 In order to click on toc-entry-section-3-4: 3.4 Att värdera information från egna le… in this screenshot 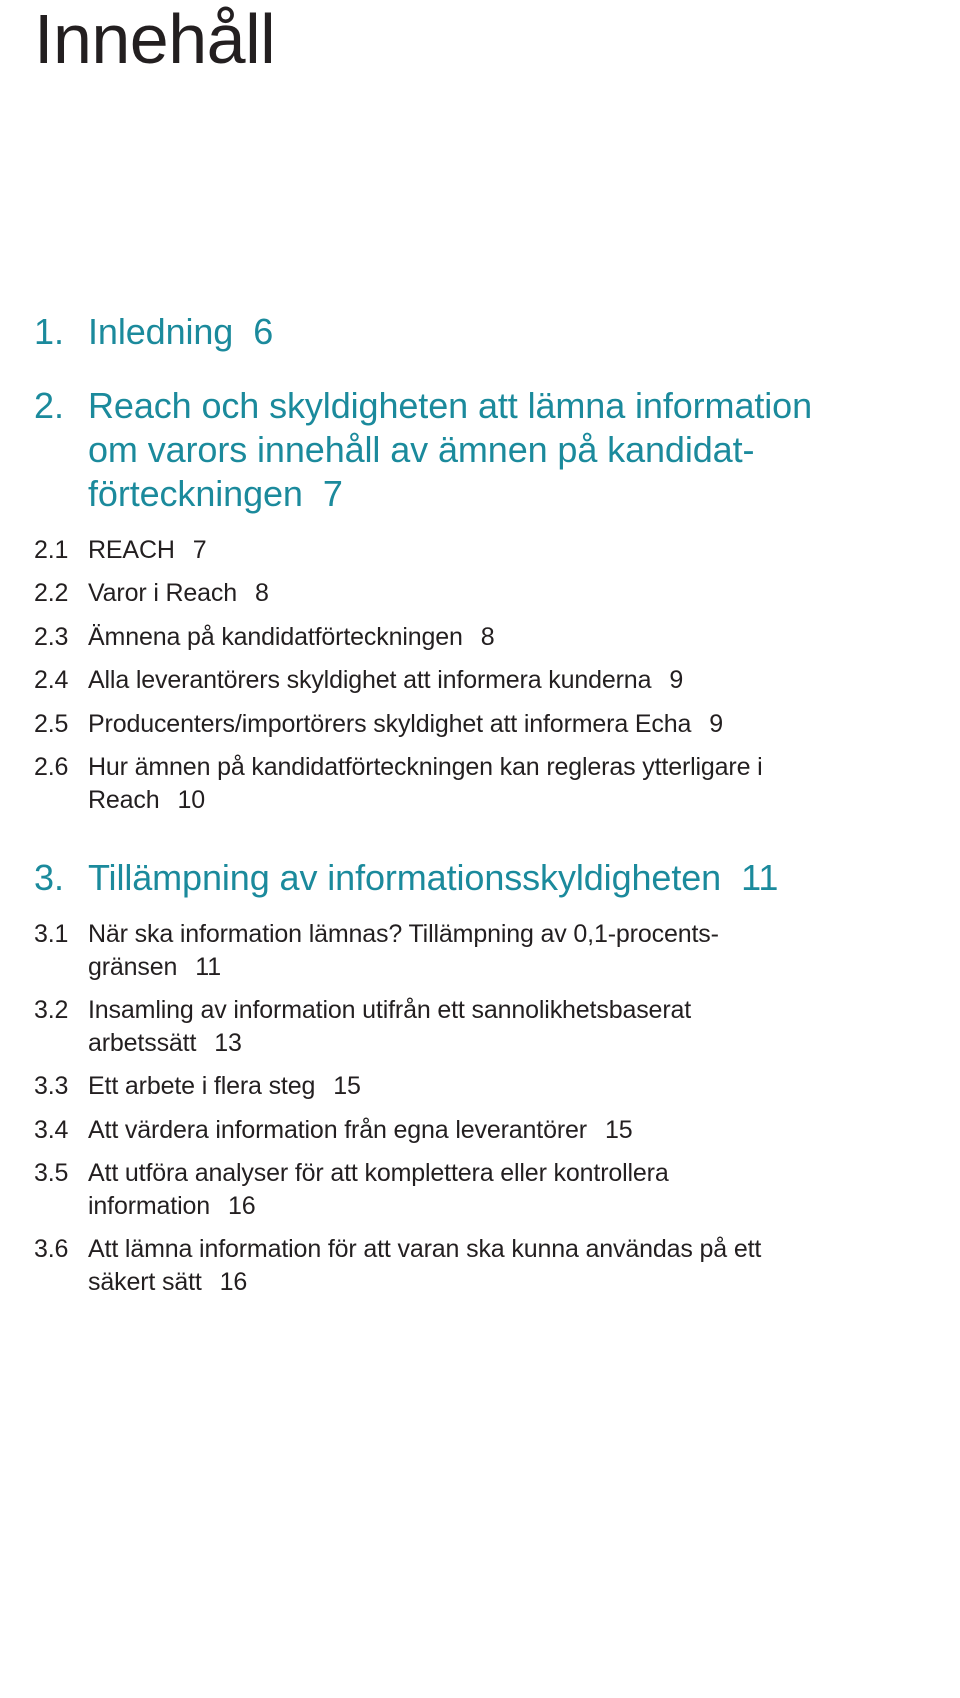, I will do `click(477, 1130)`.